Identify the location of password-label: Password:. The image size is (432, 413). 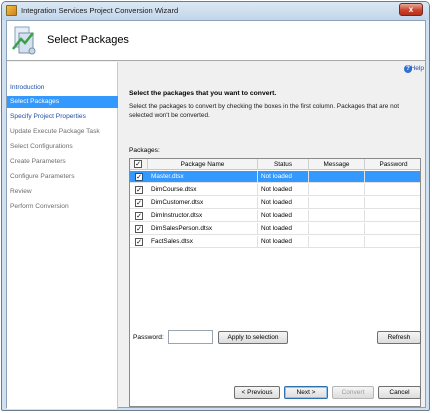
(148, 337).